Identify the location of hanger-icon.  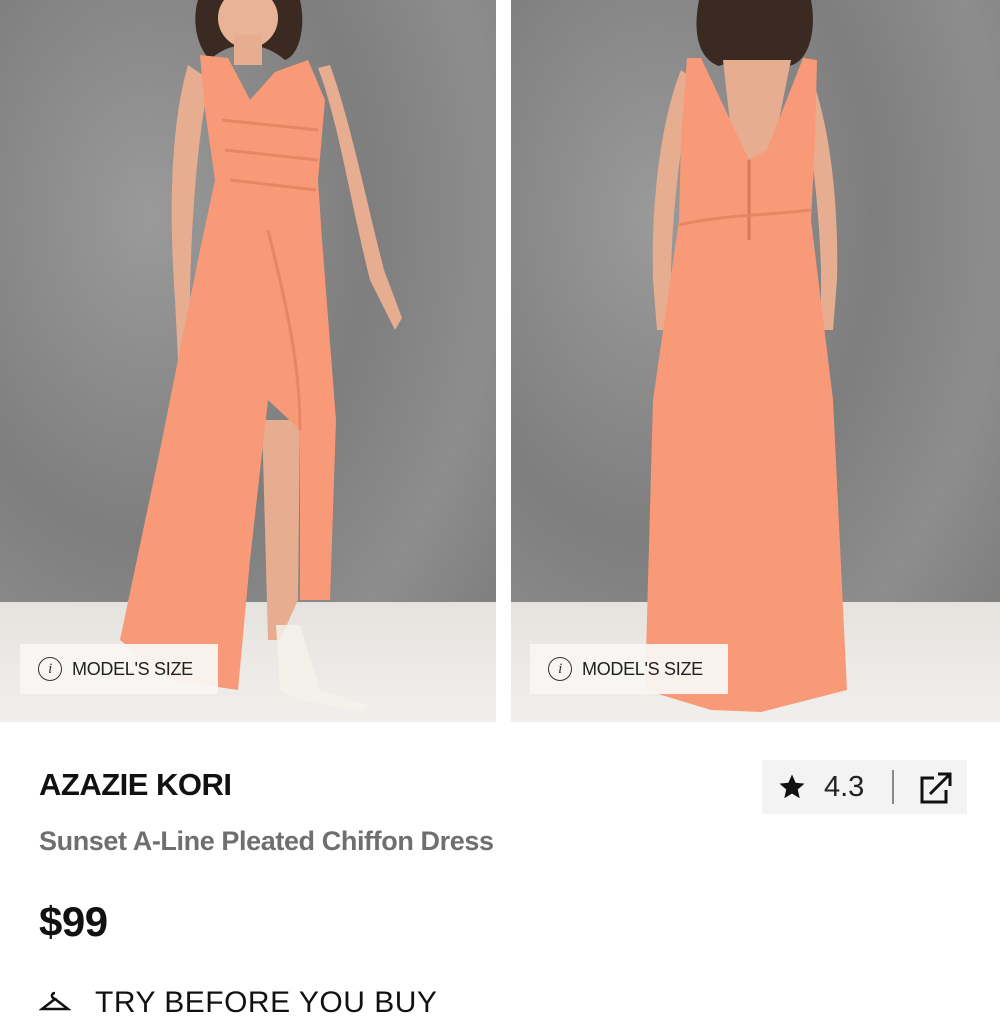
(55, 1001).